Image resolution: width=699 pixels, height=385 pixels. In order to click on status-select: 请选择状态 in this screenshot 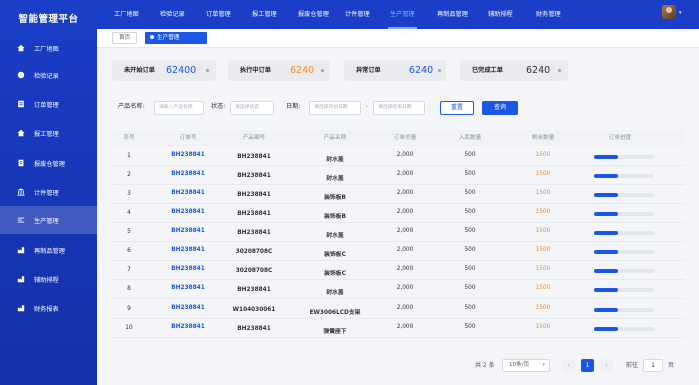, I will do `click(252, 108)`.